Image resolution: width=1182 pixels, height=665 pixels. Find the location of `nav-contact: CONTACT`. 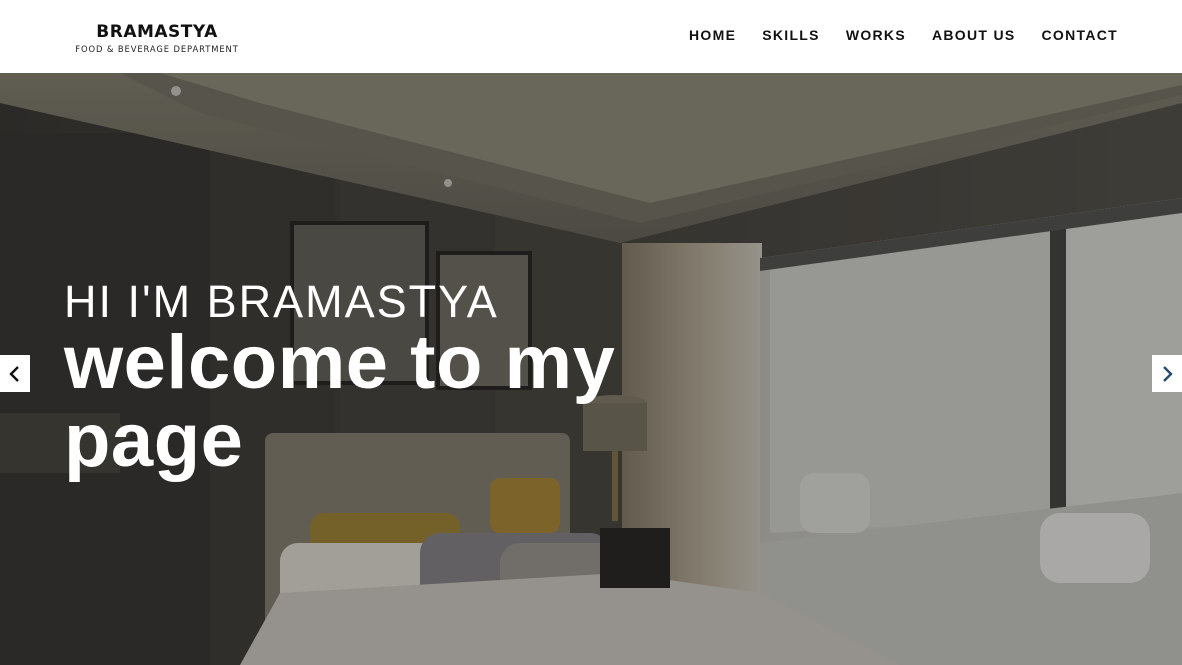

nav-contact: CONTACT is located at coordinates (1080, 35).